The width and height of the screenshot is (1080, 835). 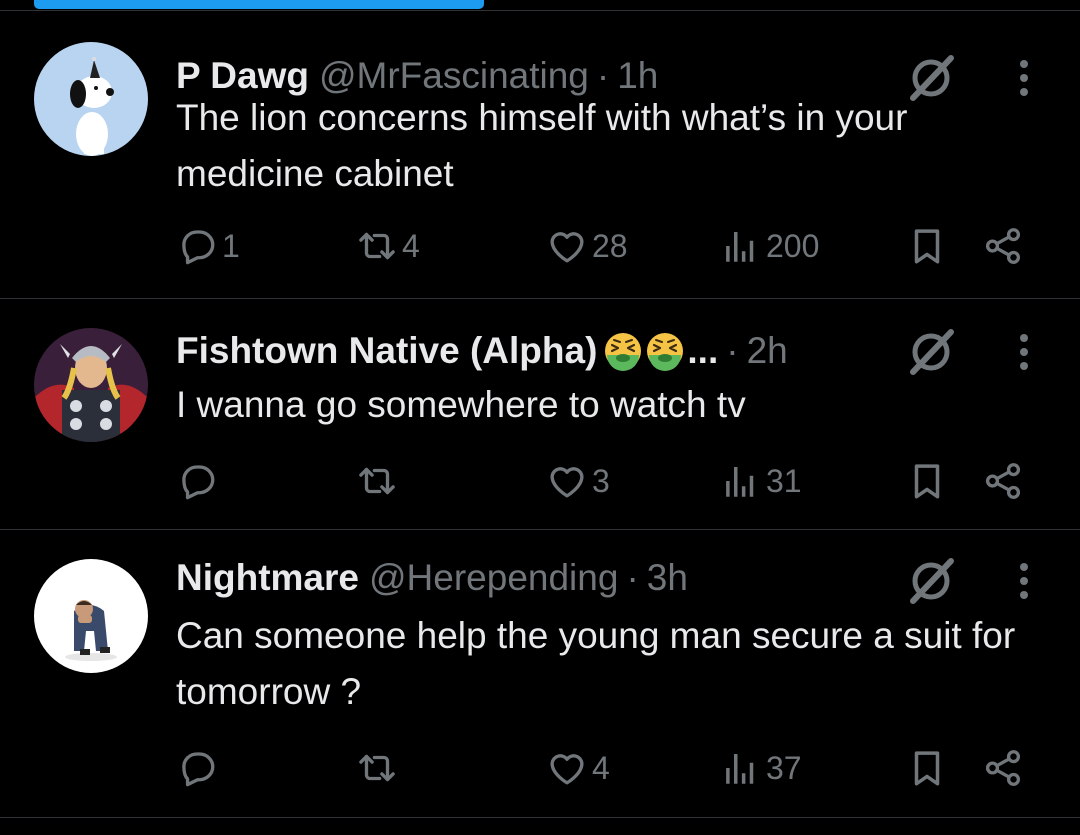 I want to click on action-bar: 4 37, so click(x=540, y=768).